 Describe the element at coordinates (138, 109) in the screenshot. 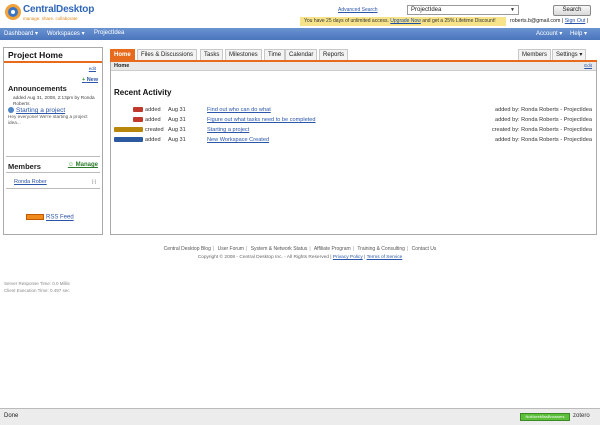

I see `todo-badge-icon` at that location.